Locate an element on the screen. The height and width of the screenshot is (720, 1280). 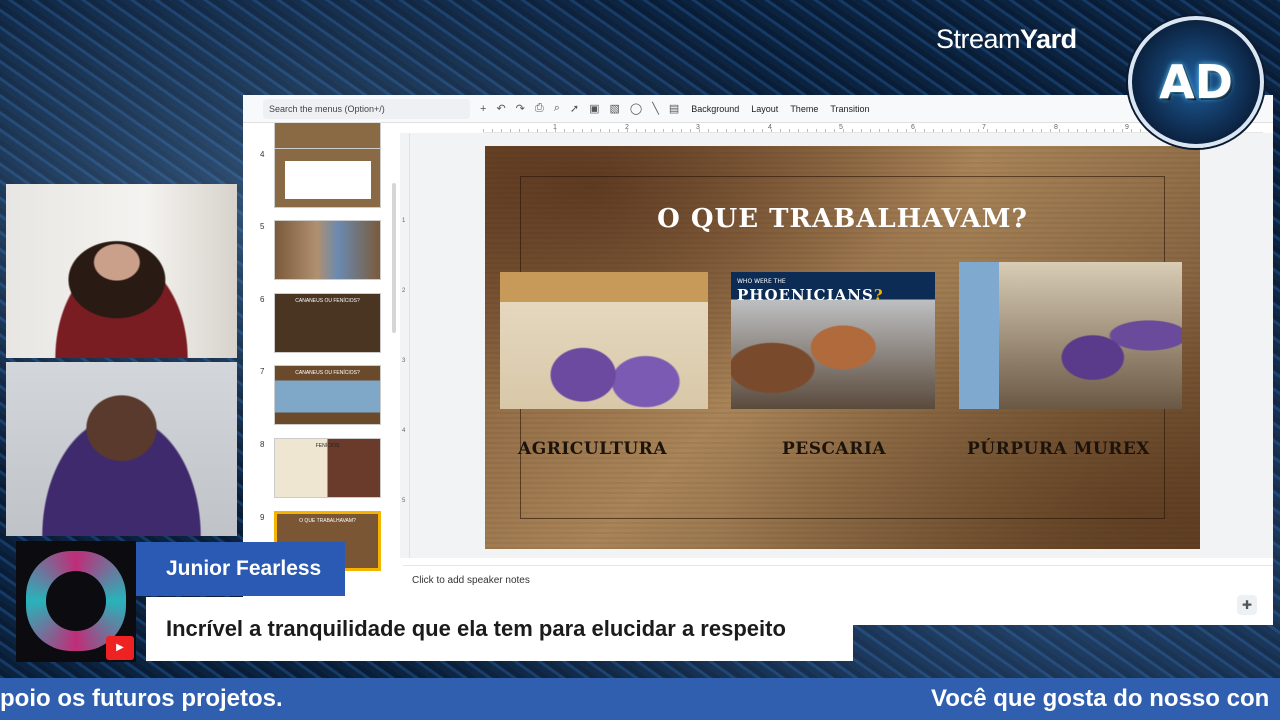
thumbnail-row: 7 CANANEUS OU FENÍCIOS? is located at coordinates (321, 397).